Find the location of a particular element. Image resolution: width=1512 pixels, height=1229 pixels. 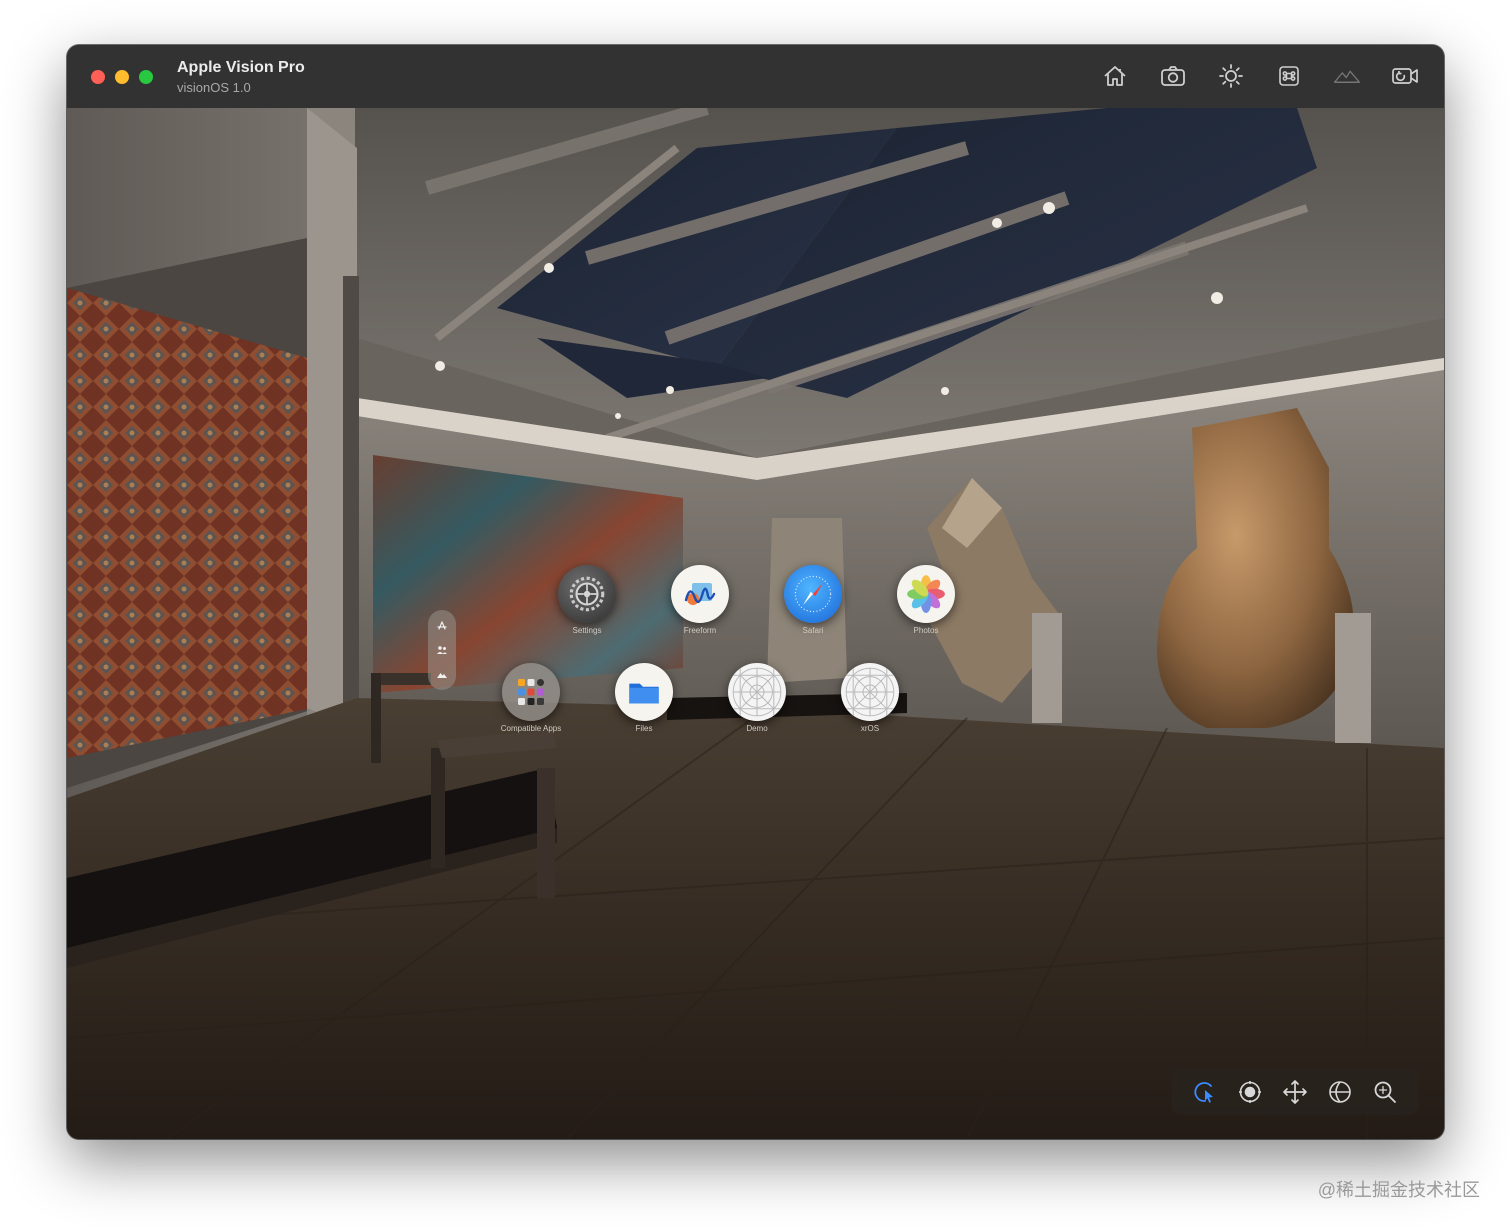

screenshot-button is located at coordinates (1173, 76).